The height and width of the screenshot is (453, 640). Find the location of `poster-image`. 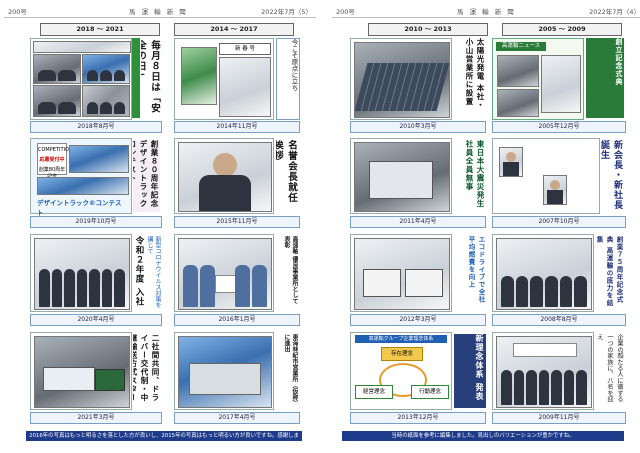

poster-image is located at coordinates (199, 76).